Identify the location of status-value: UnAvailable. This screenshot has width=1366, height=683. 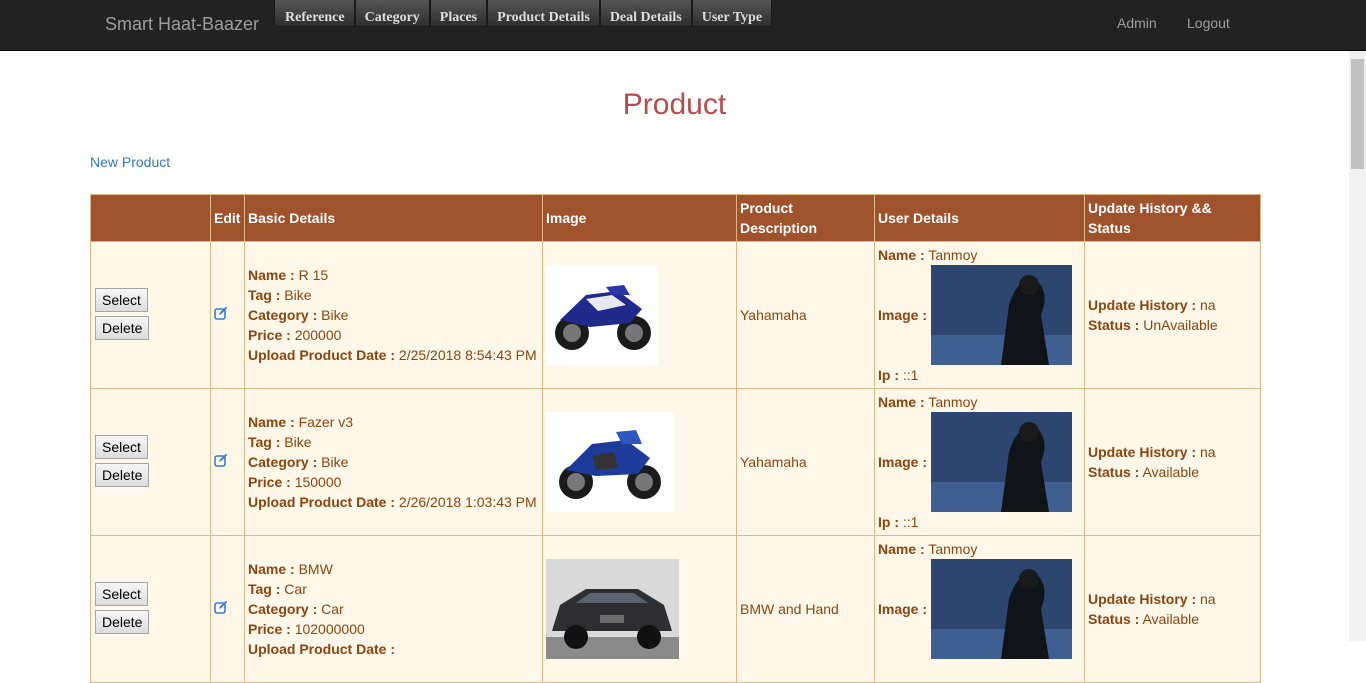
(1180, 325).